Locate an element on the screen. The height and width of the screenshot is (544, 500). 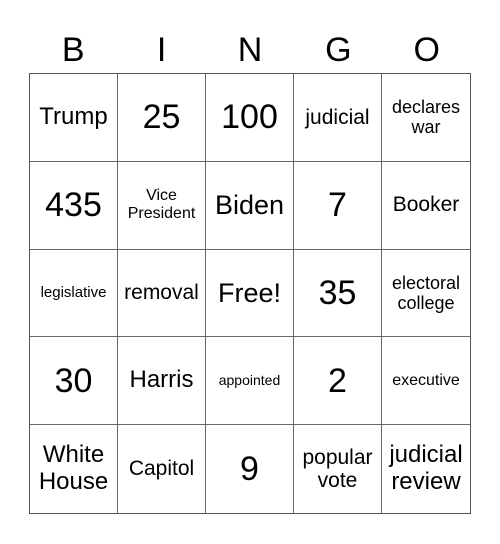
bingo-cell-text: removal is located at coordinates (161, 293).